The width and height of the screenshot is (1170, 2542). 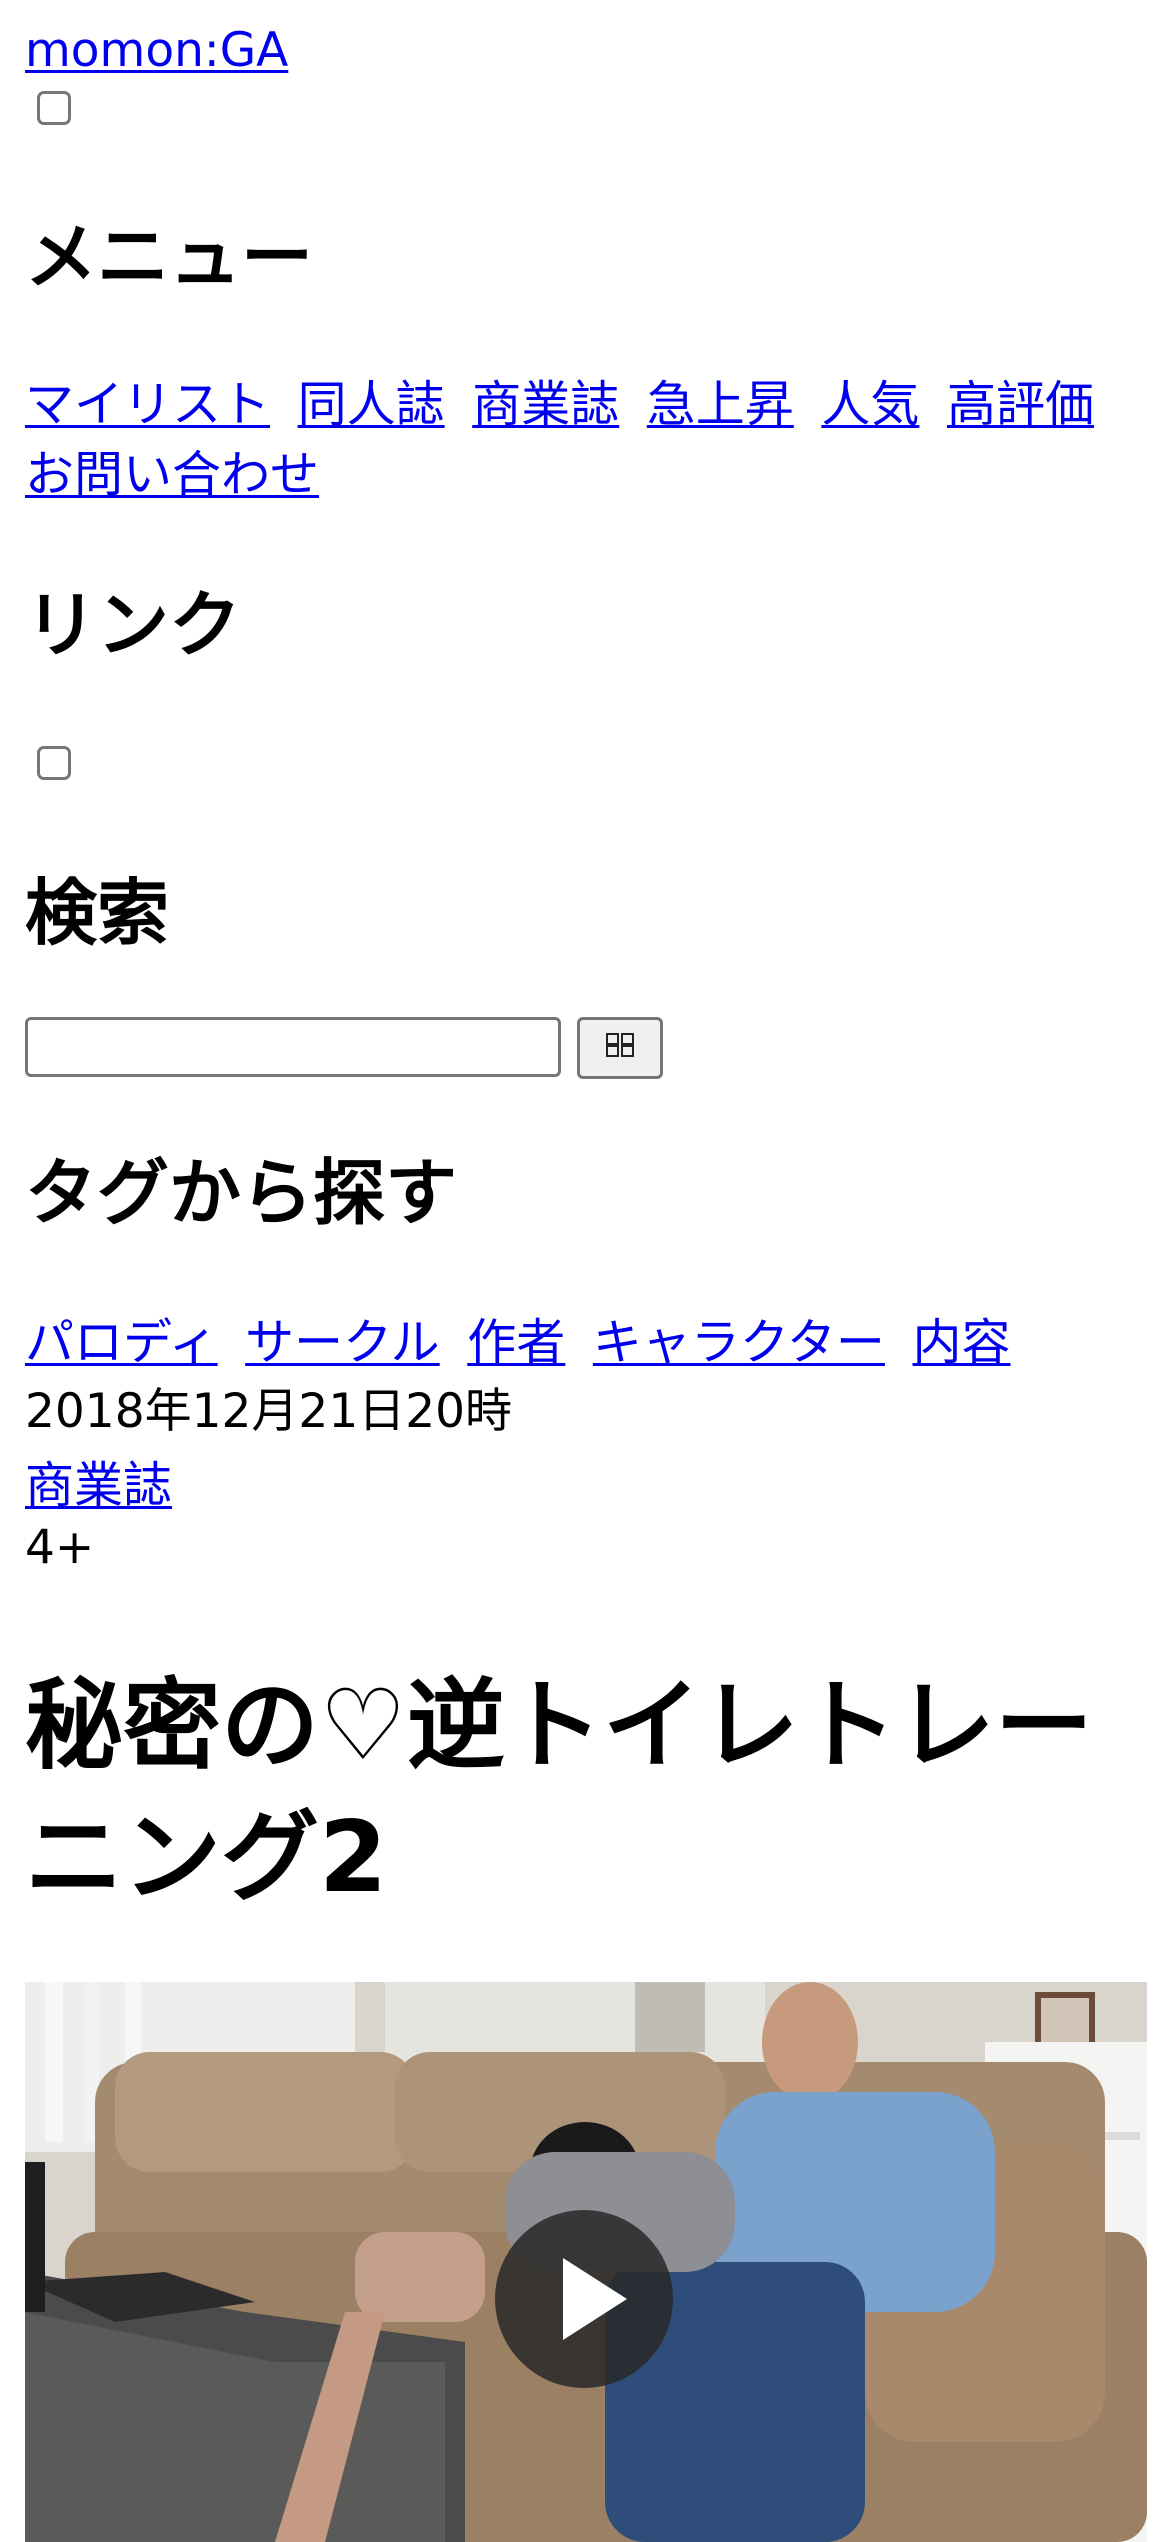 I want to click on site-title-link: momon:GA, so click(x=156, y=51).